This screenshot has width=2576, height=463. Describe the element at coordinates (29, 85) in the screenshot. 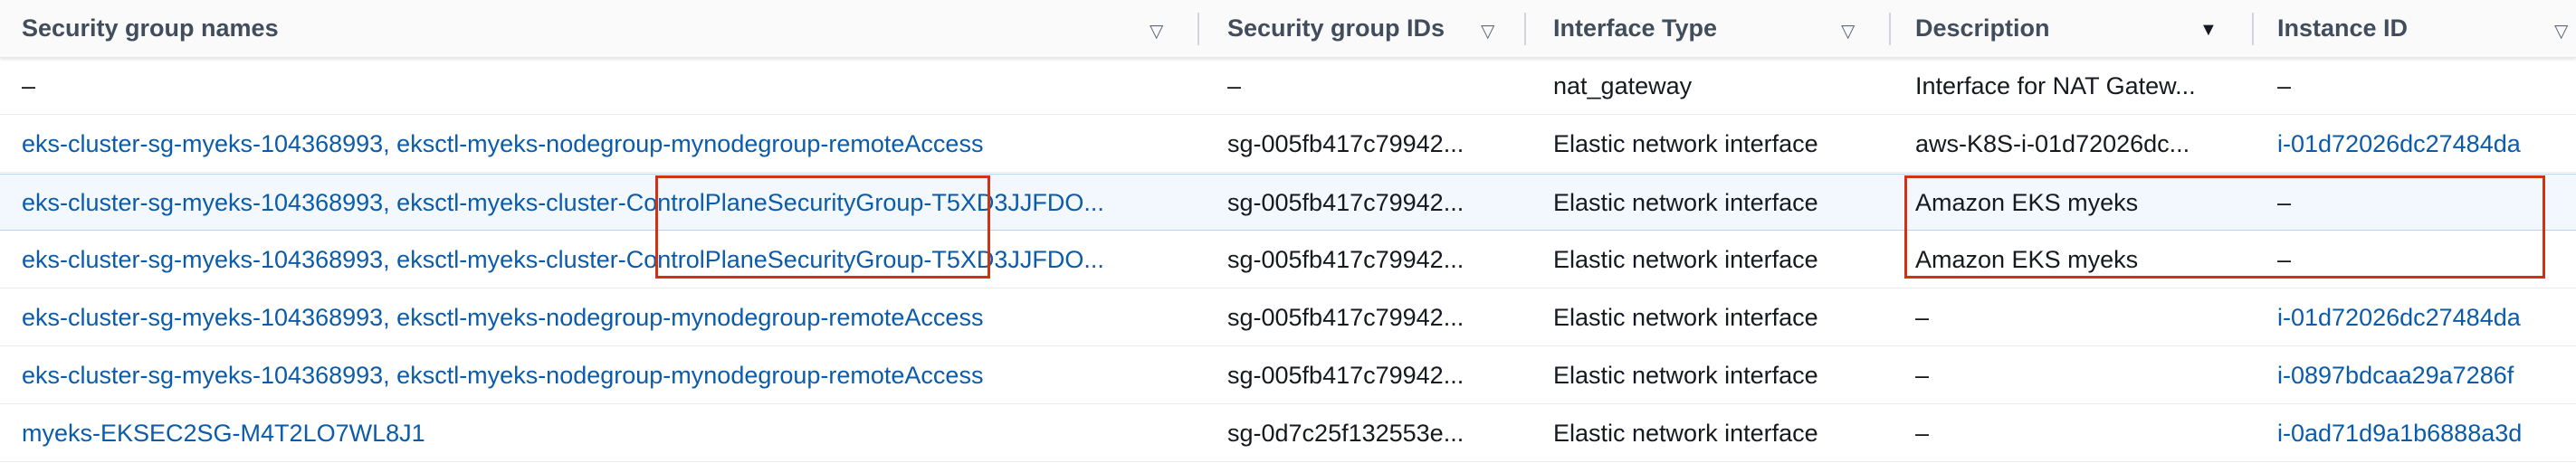

I see `security-group-names-cell: –` at that location.